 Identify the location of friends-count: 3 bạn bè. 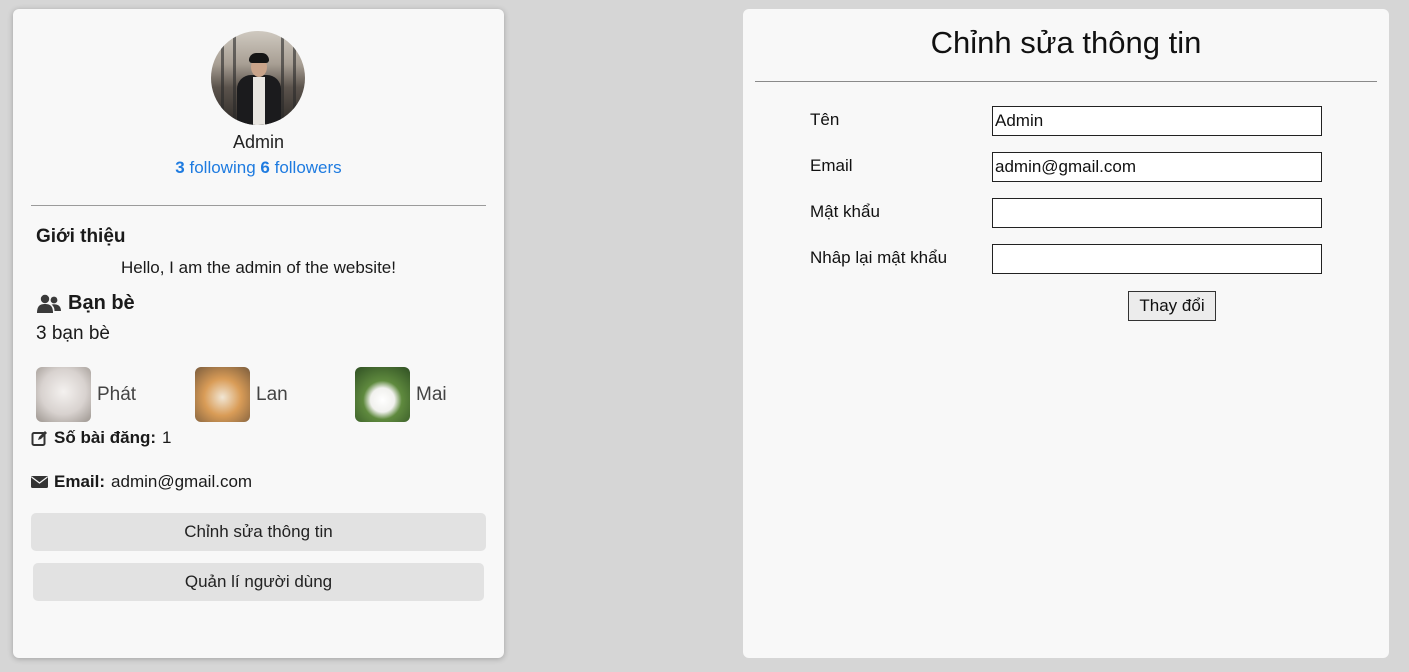
(73, 333).